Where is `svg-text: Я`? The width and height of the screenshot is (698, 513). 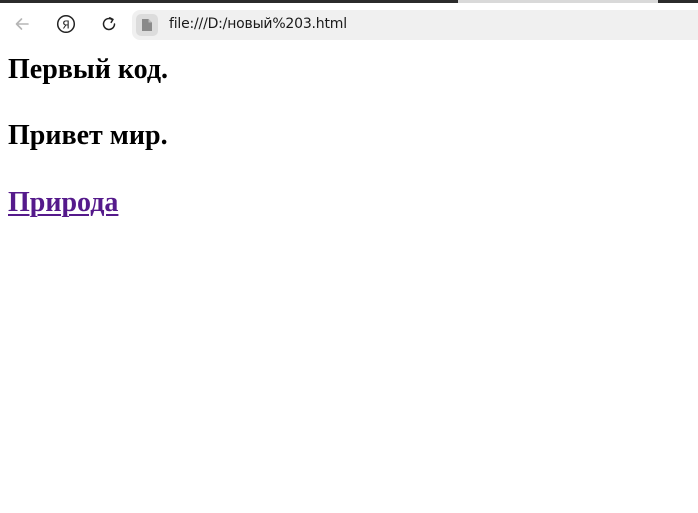 svg-text: Я is located at coordinates (66, 24).